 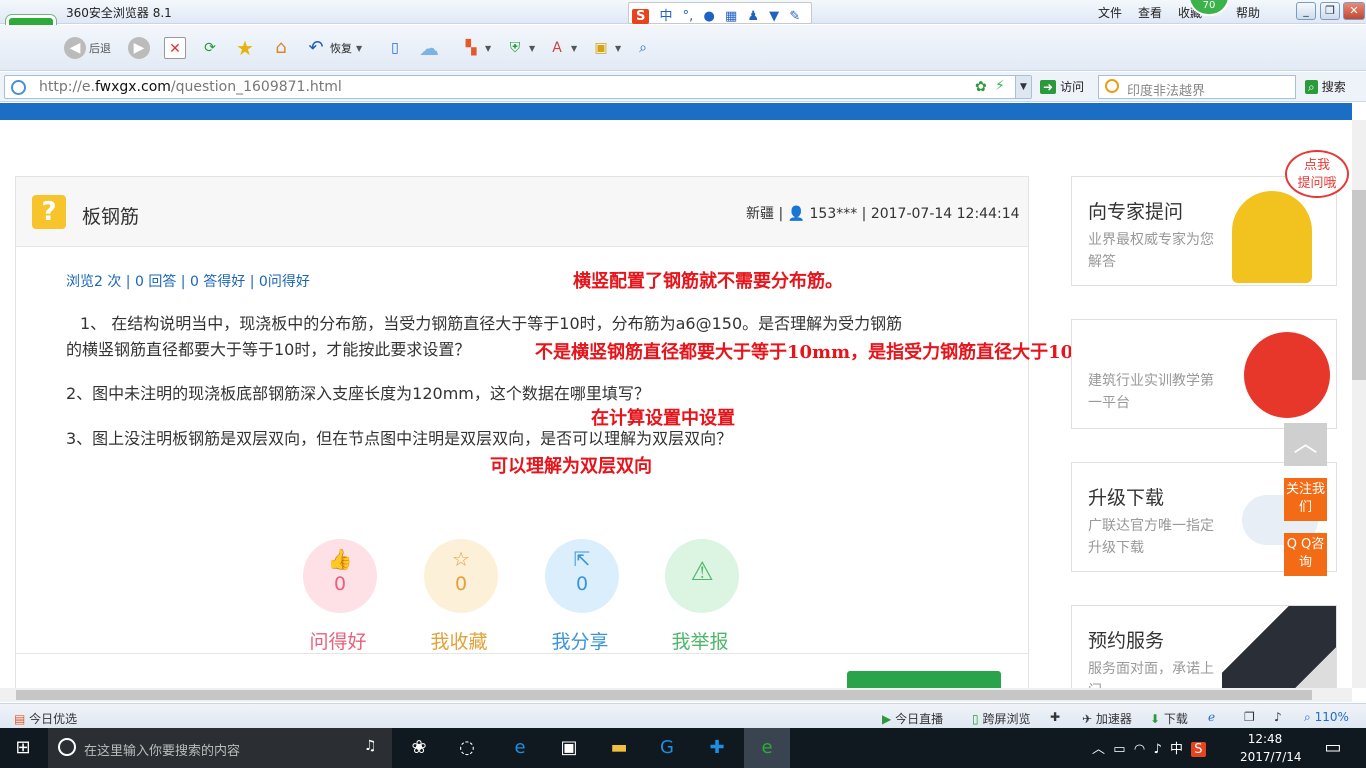 What do you see at coordinates (430, 48) in the screenshot?
I see `cloud-button: ☁` at bounding box center [430, 48].